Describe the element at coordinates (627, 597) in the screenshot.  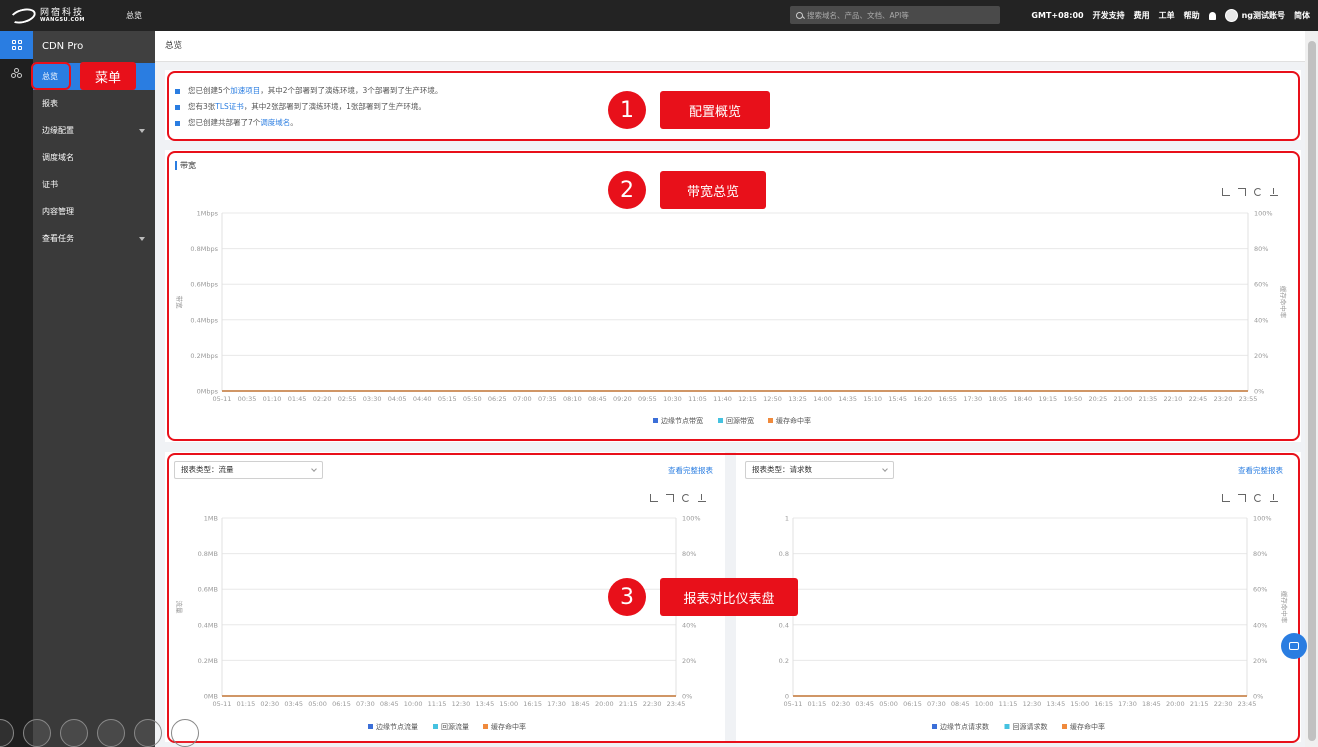
I see `annotation-number-3: 3` at that location.